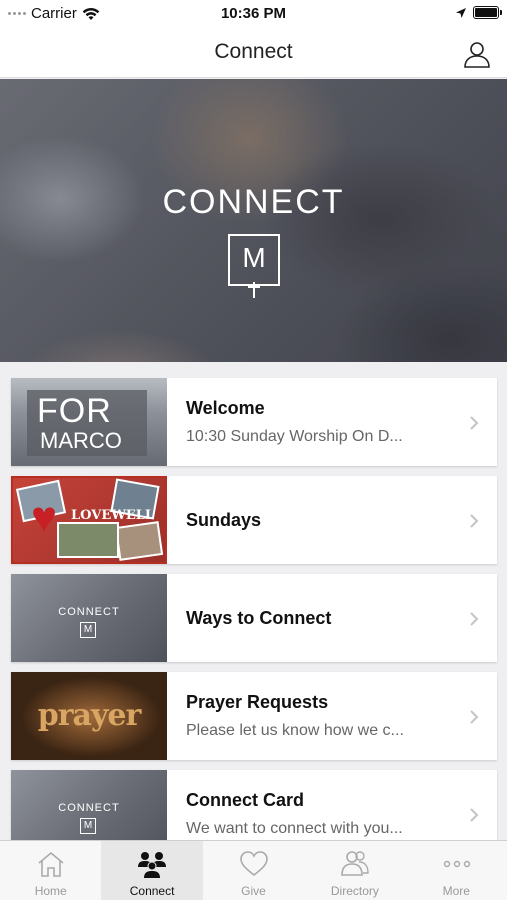  I want to click on item-title: Connect Card, so click(245, 800).